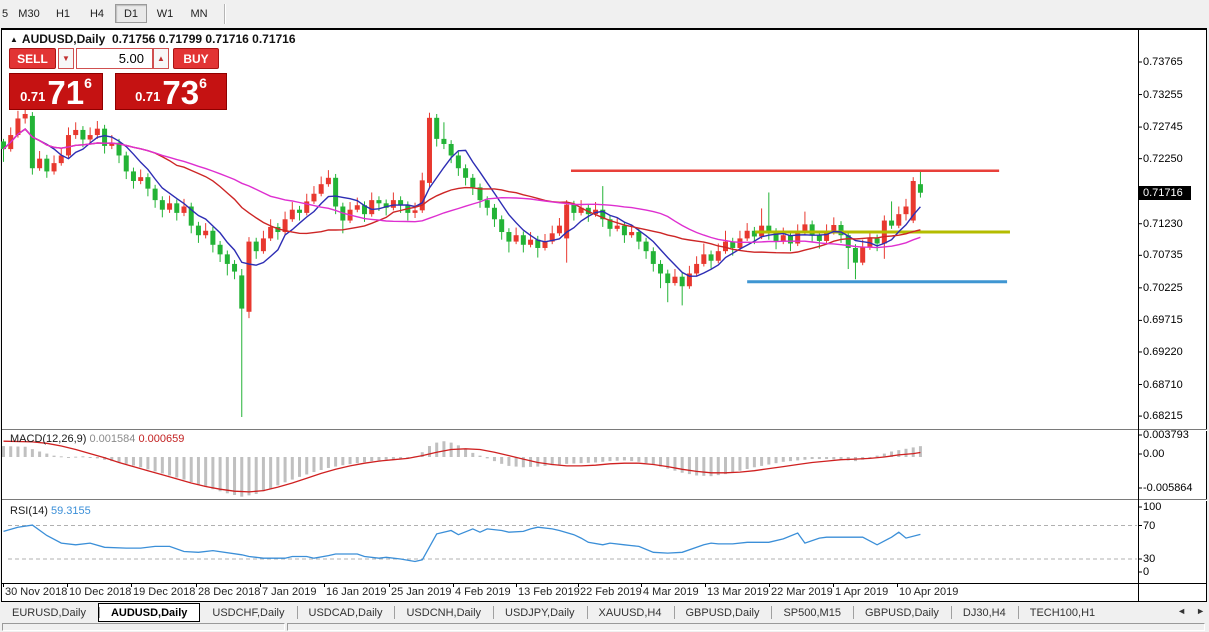  What do you see at coordinates (1181, 611) in the screenshot?
I see `tab-scroll-left-button: ◄` at bounding box center [1181, 611].